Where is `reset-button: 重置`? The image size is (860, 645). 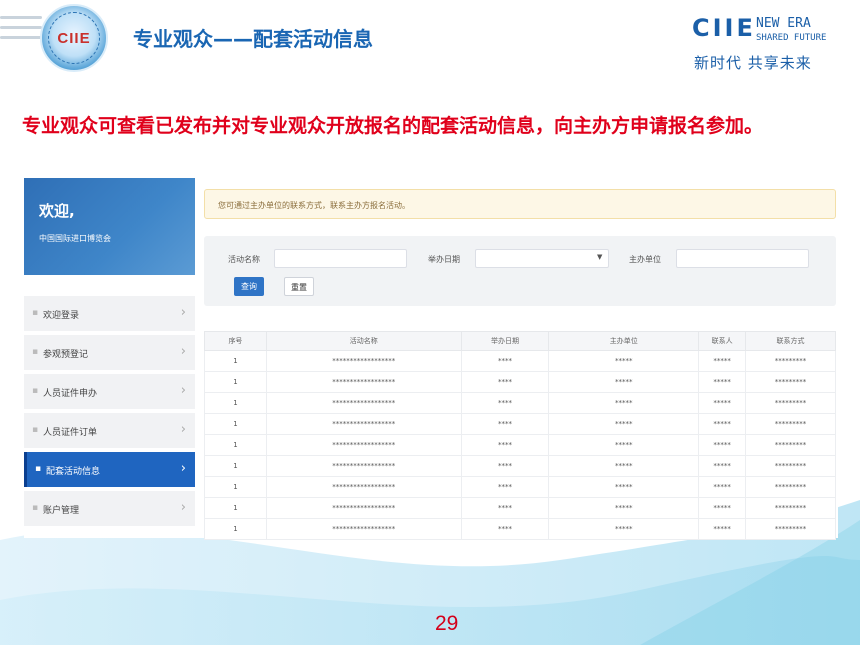
reset-button: 重置 is located at coordinates (299, 286).